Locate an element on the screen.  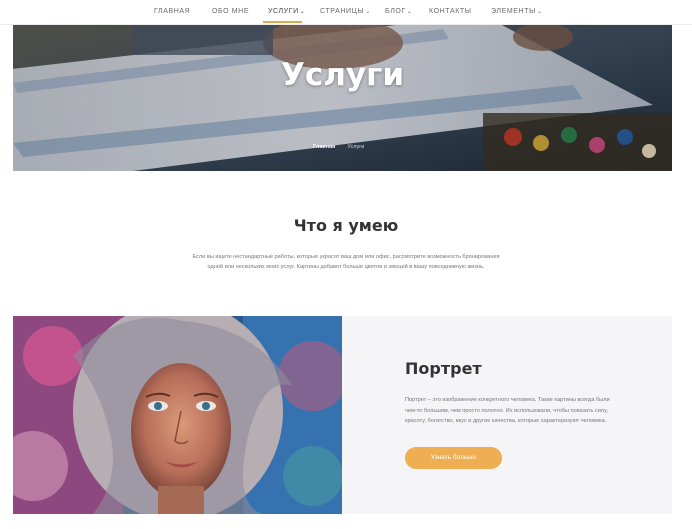
nav-item-home: ГЛАВНАЯ is located at coordinates (172, 11).